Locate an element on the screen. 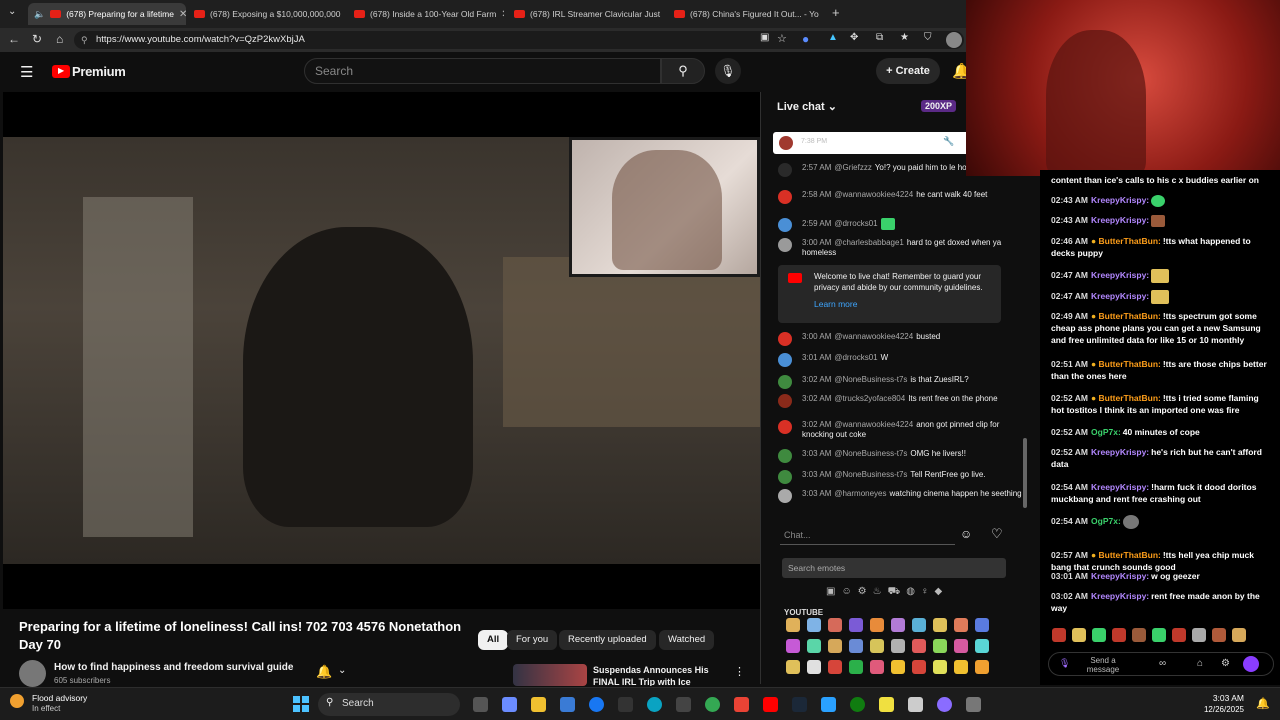  taskbar-search: ⚲ Search is located at coordinates (389, 704).